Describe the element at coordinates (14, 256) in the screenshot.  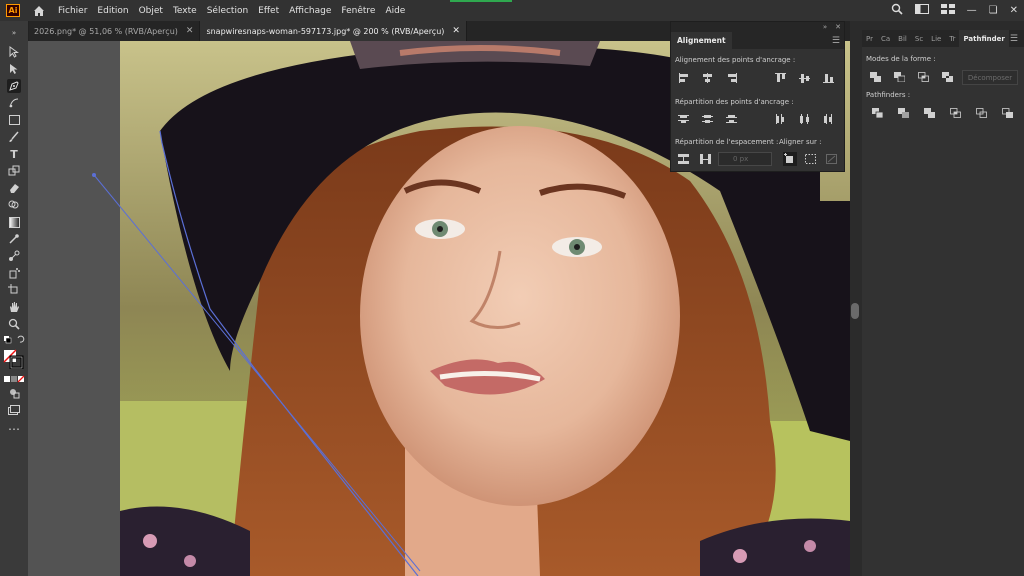
I see `blend-tool-icon` at that location.